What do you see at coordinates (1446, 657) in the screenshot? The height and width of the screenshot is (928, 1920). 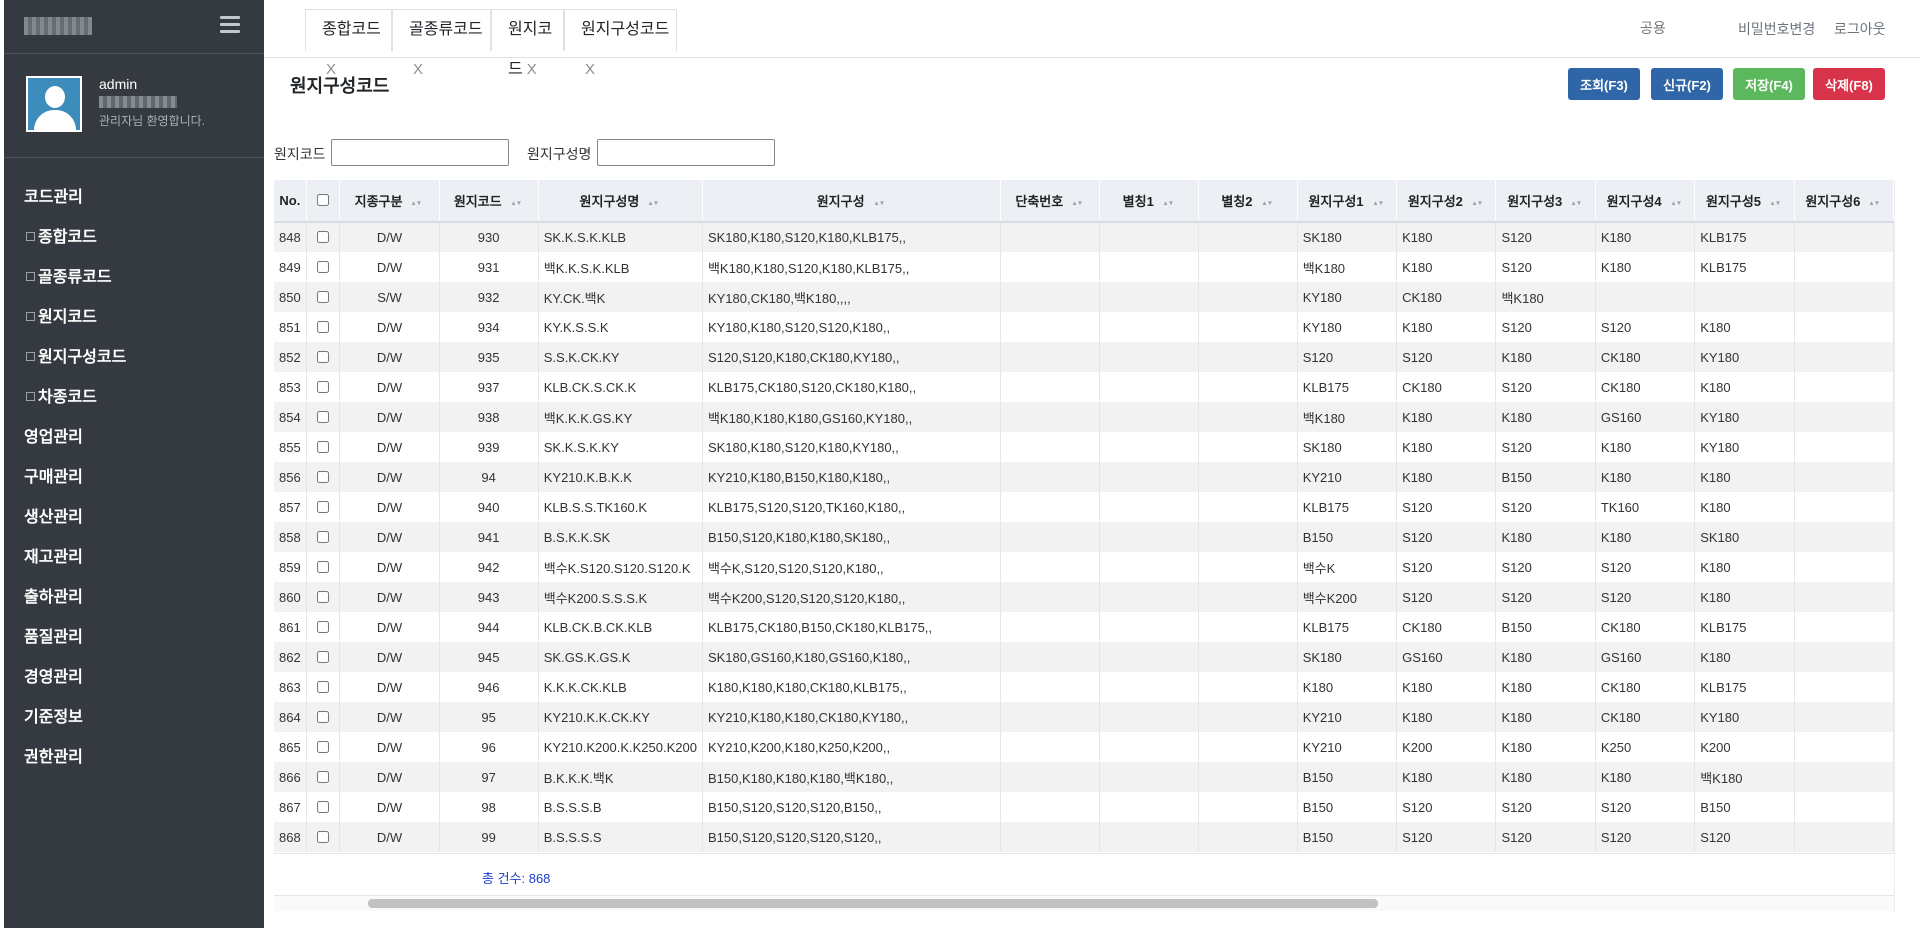 I see `table-cell: GS160` at bounding box center [1446, 657].